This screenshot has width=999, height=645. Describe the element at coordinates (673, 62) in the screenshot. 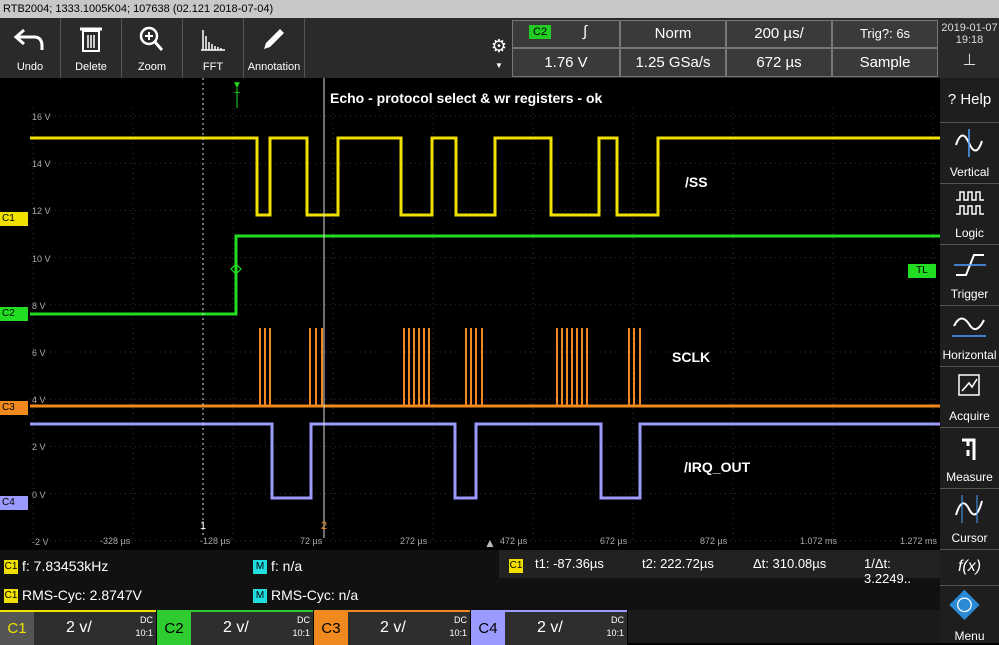

I see `sample-rate-field: 1.25 GSa/s` at that location.